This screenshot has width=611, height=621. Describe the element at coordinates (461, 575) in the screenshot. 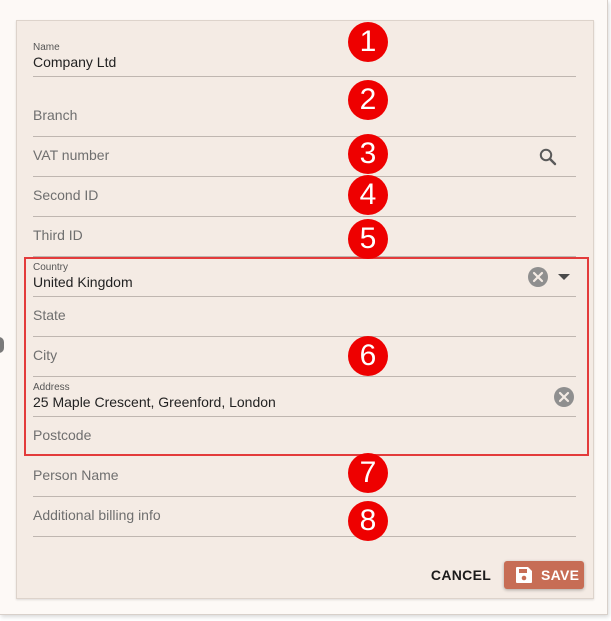

I see `cancel-button: CANCEL` at that location.